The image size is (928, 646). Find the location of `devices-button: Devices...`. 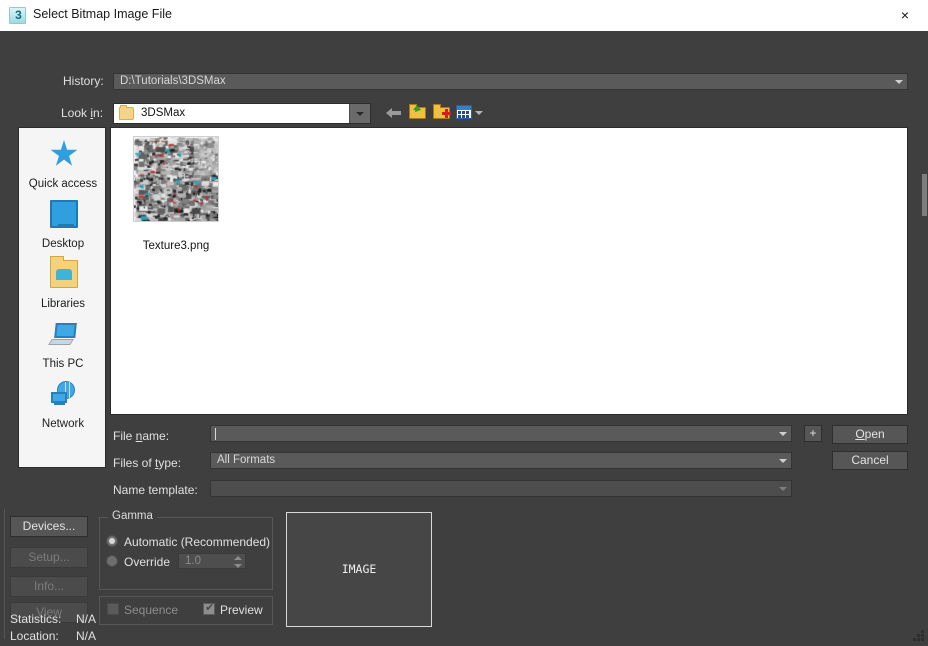

devices-button: Devices... is located at coordinates (49, 526).